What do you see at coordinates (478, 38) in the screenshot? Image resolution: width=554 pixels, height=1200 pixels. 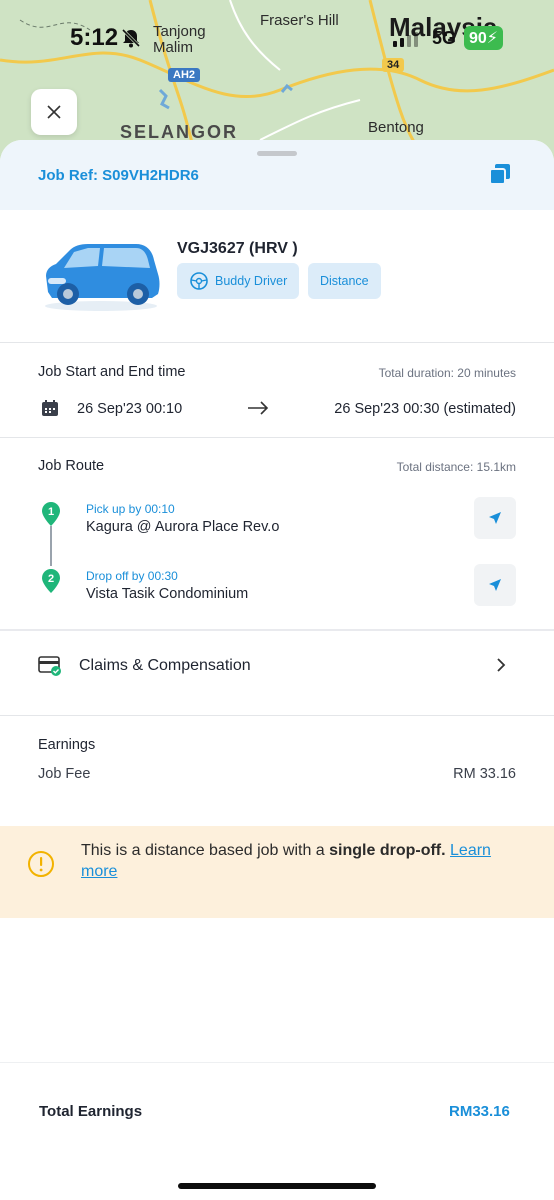 I see `battery-level: 90` at bounding box center [478, 38].